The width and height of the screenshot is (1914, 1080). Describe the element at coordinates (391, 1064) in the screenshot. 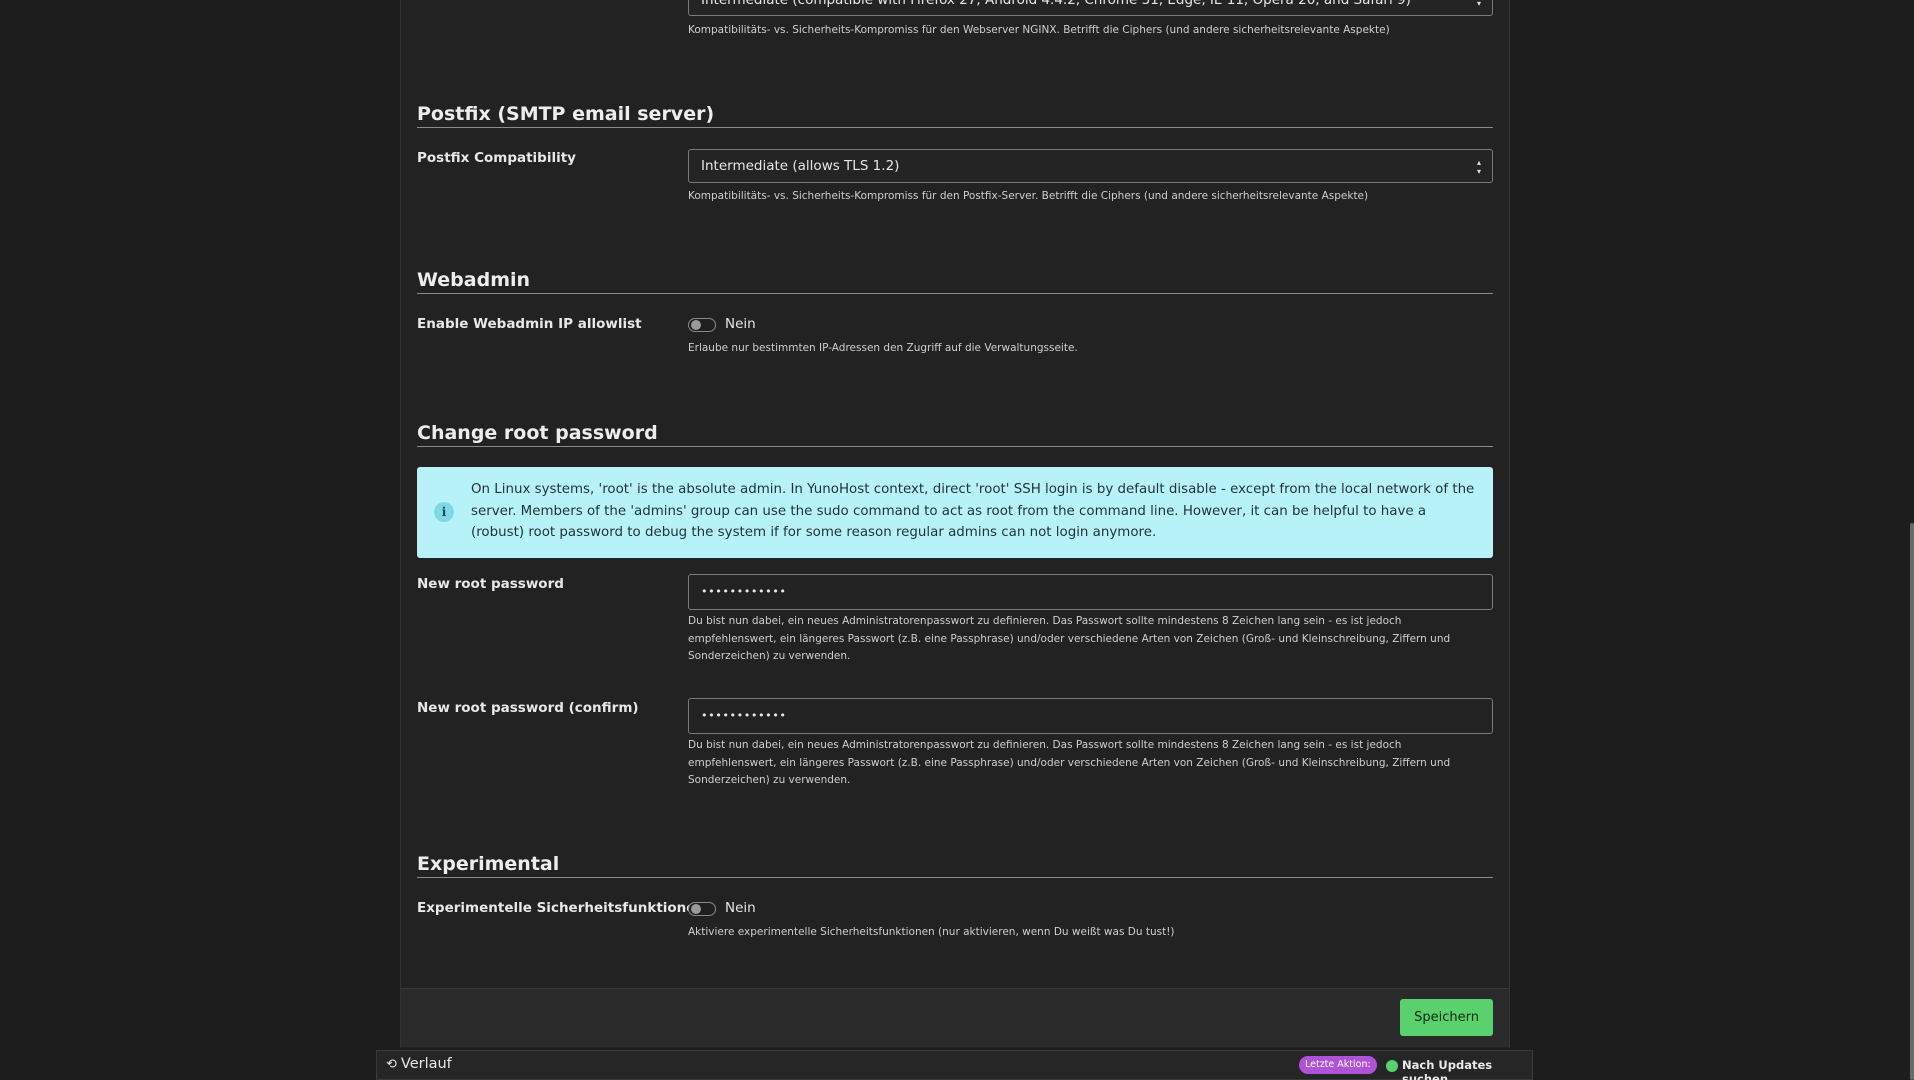

I see `history-icon: ⟲` at that location.